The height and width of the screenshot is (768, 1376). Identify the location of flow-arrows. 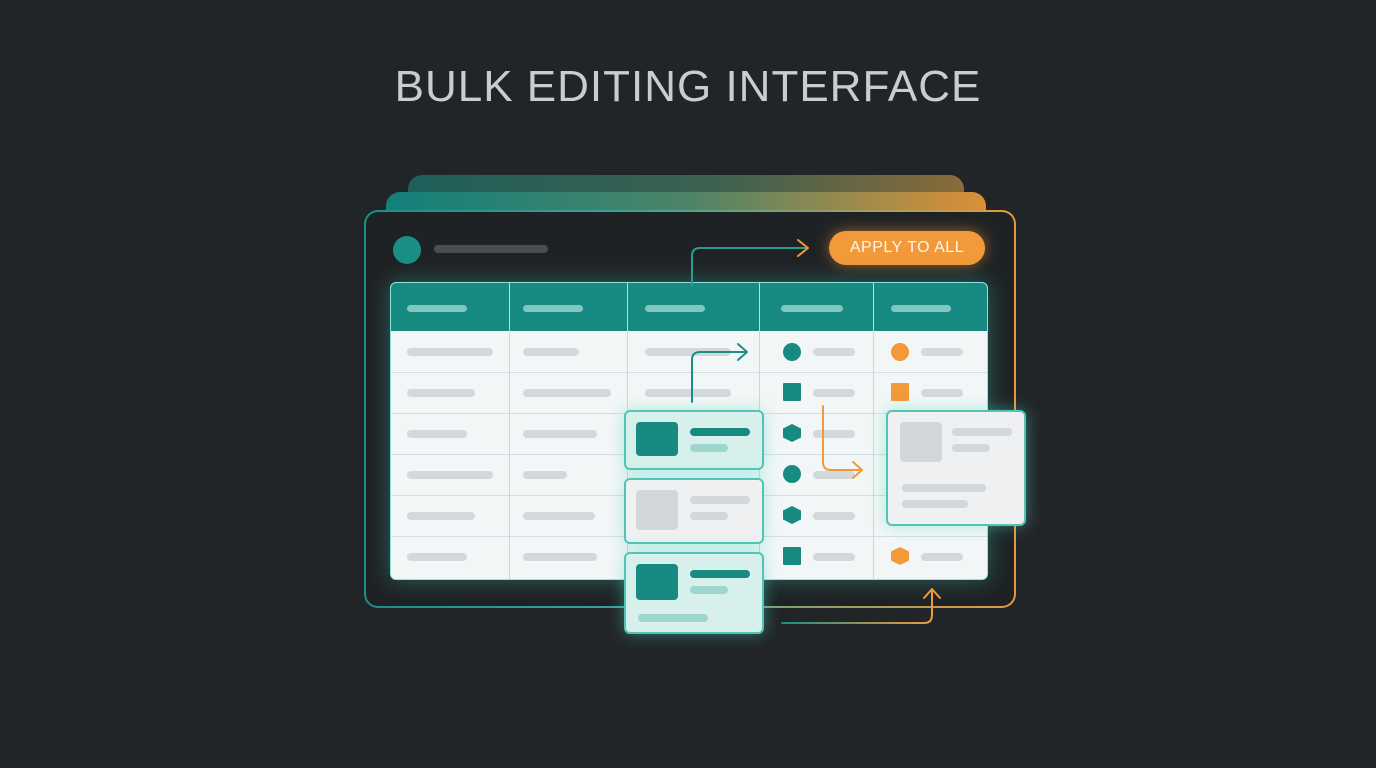
(816, 431).